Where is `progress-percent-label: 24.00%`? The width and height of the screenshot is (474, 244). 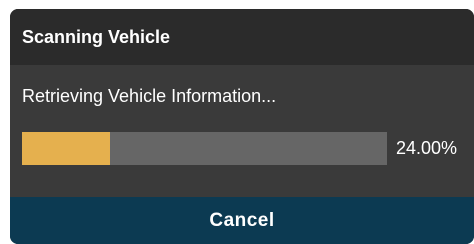
progress-percent-label: 24.00% is located at coordinates (427, 148).